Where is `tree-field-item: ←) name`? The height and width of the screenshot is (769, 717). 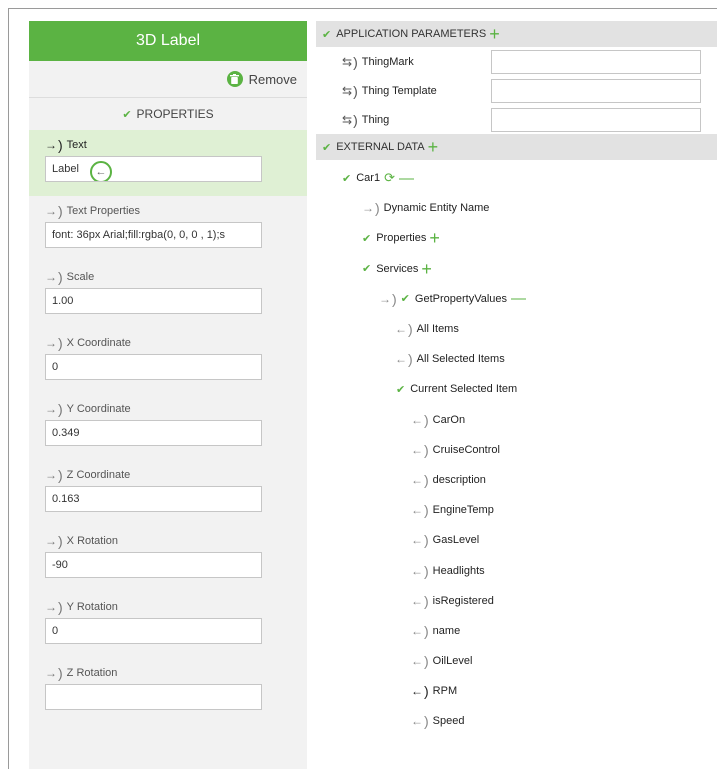 tree-field-item: ←) name is located at coordinates (516, 631).